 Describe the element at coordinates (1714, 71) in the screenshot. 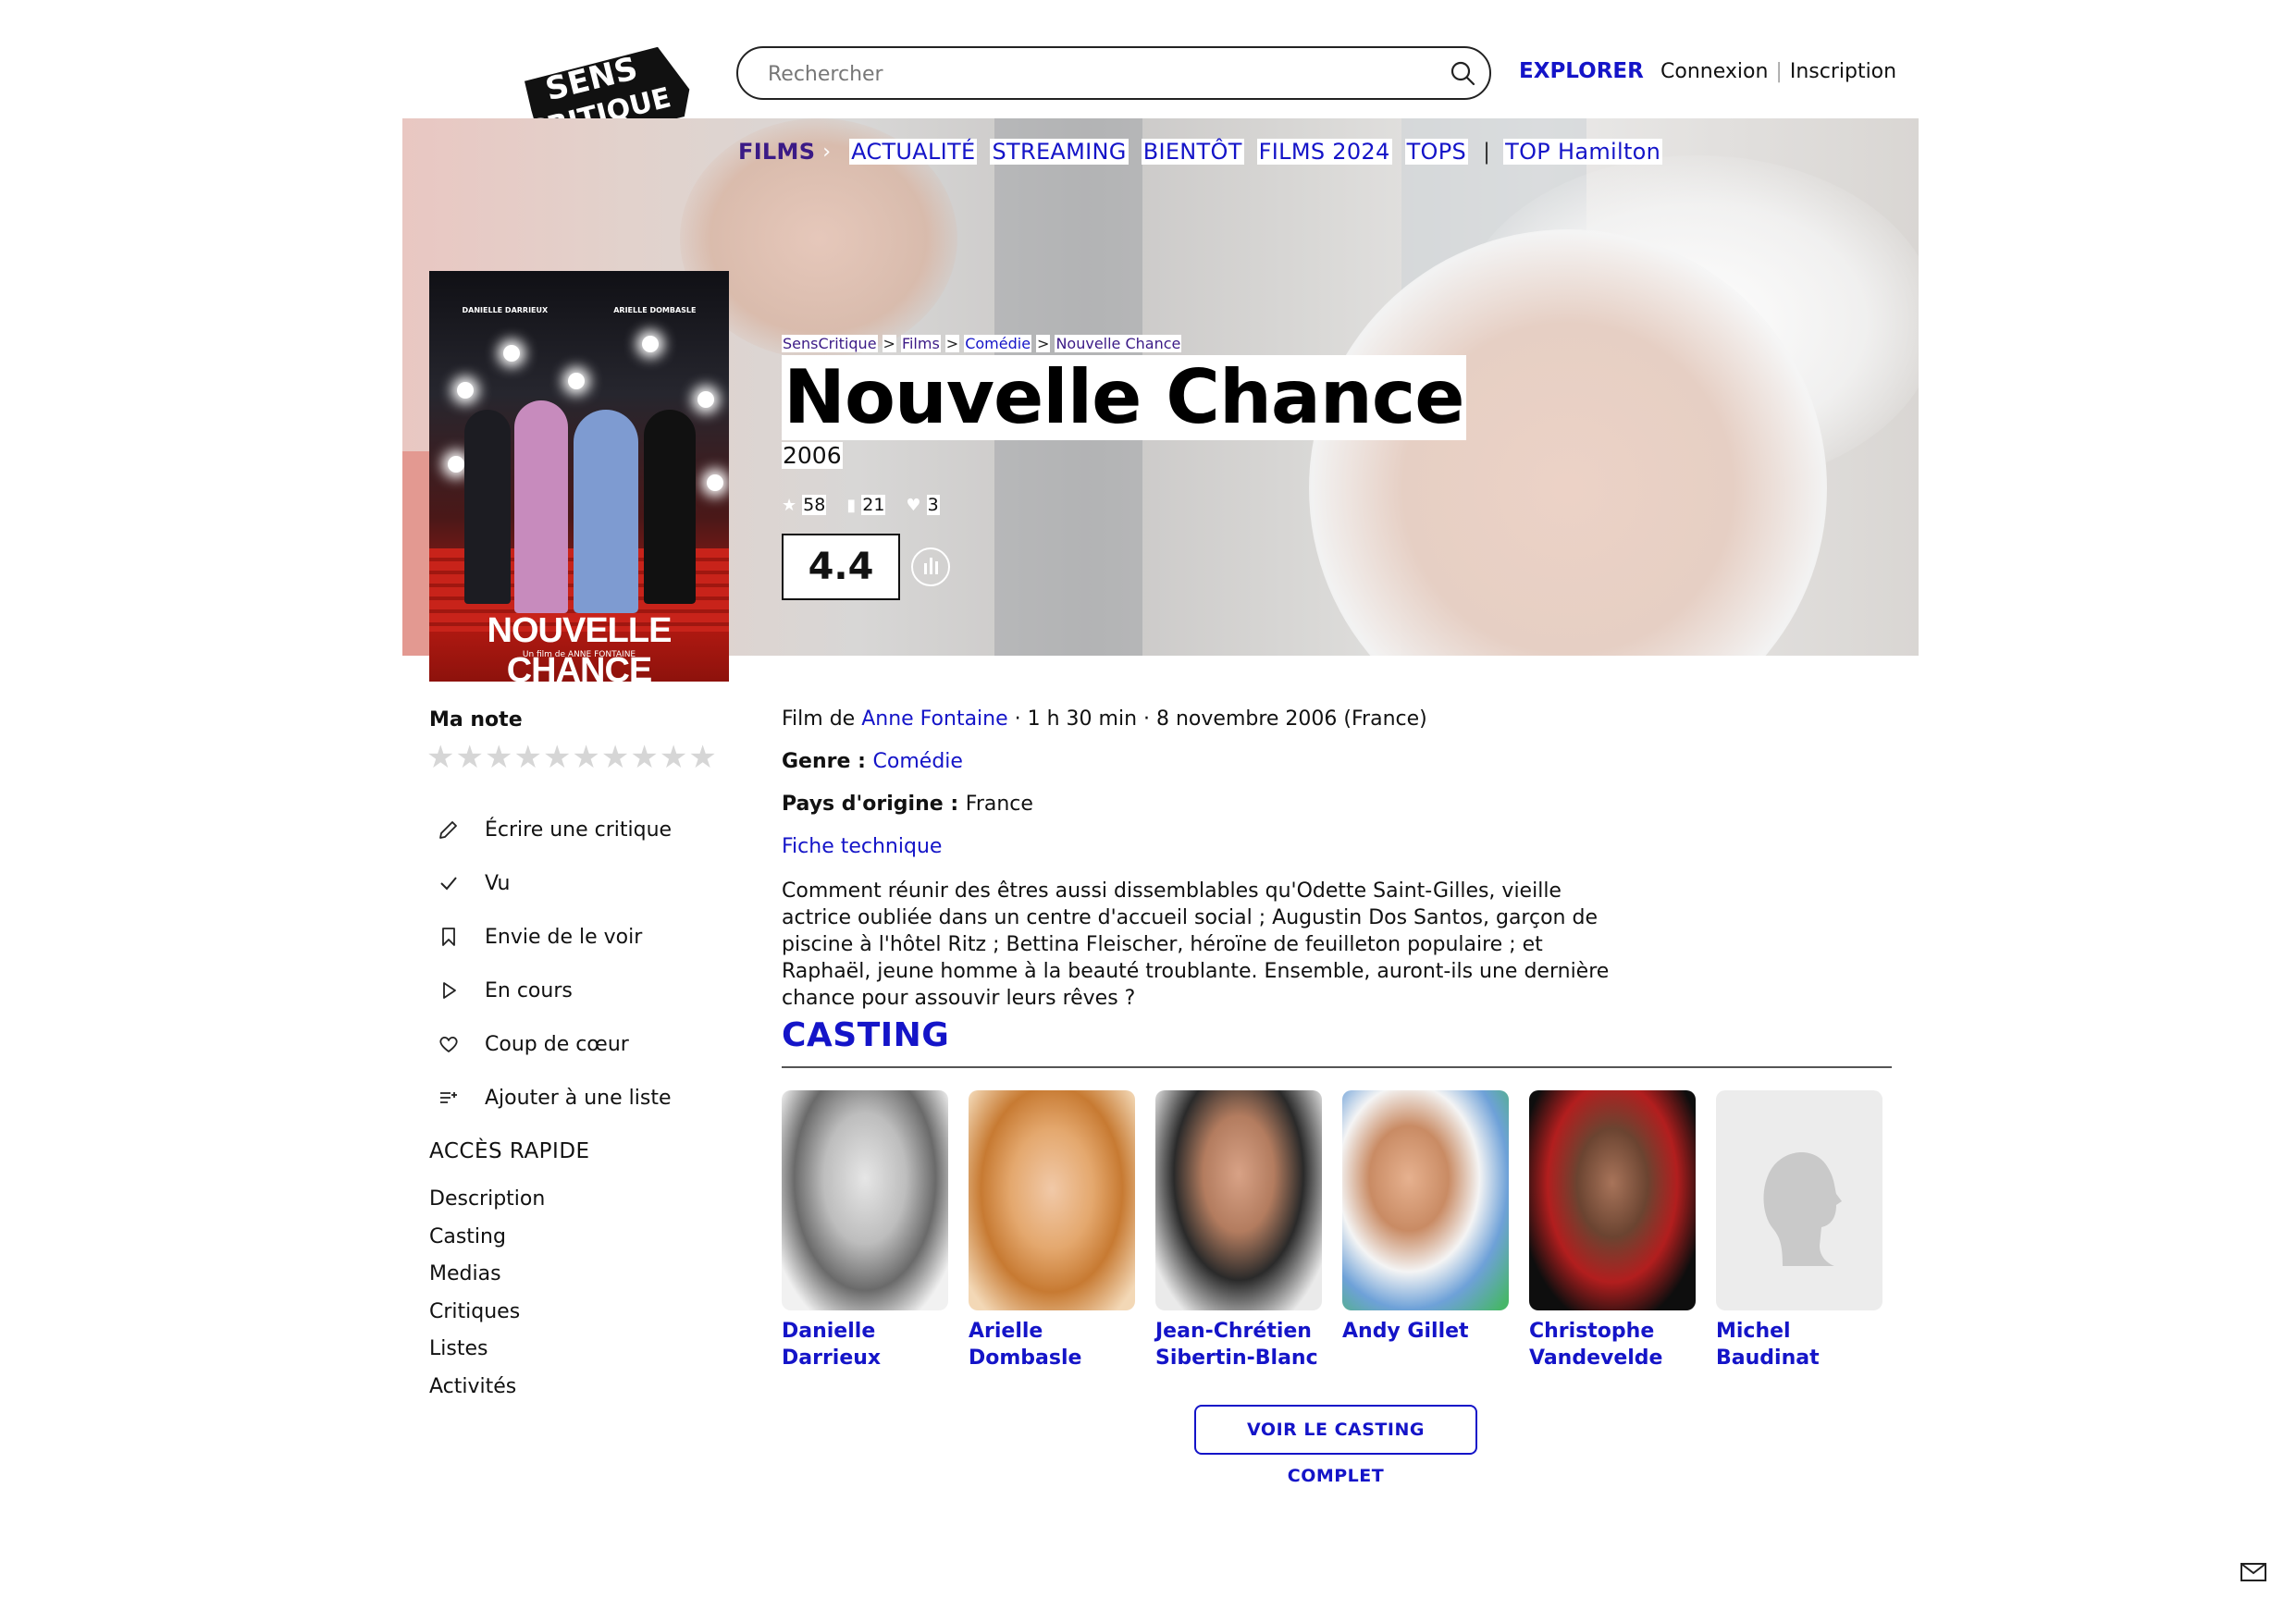

I see `login-link: Connexion` at that location.